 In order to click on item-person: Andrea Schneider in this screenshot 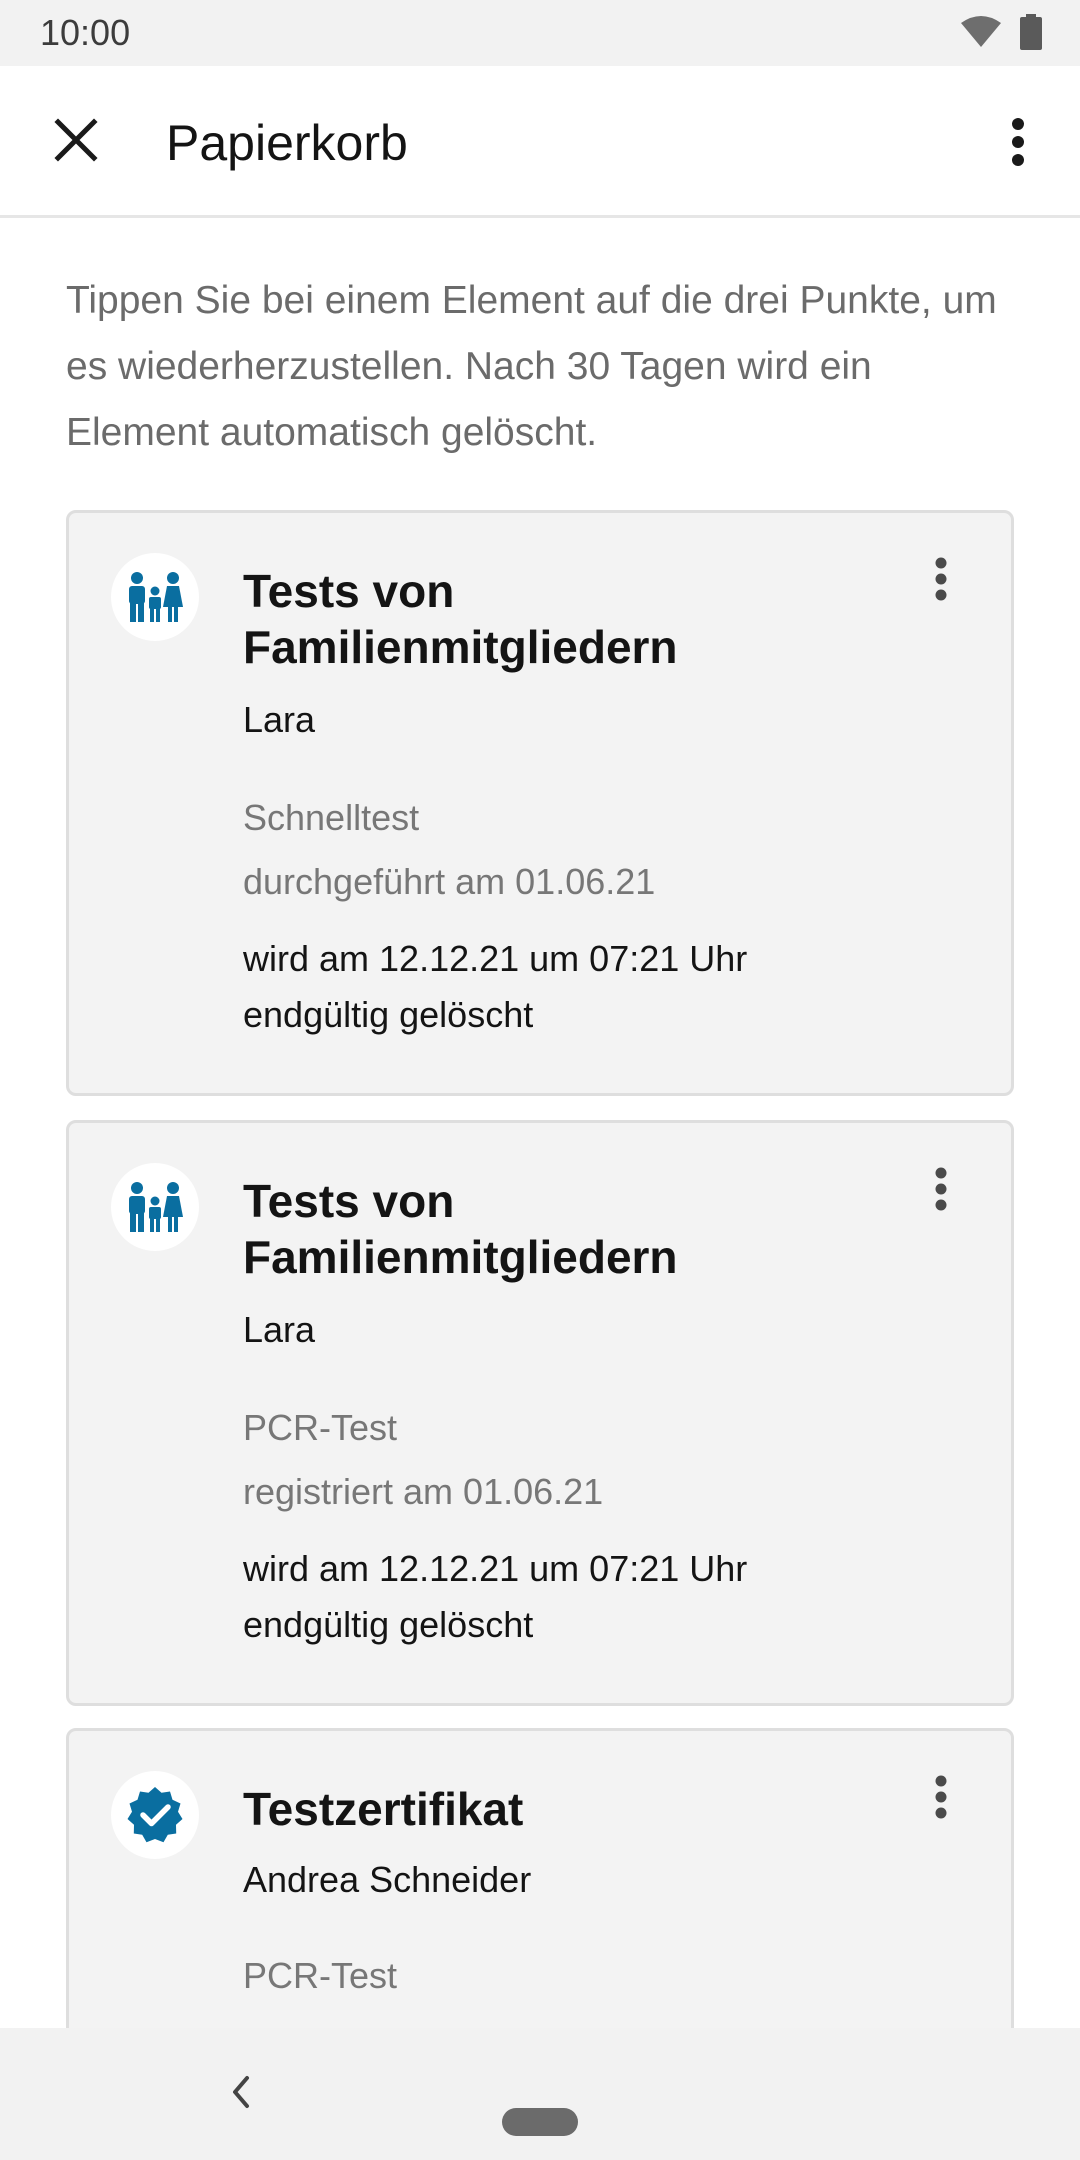, I will do `click(387, 1879)`.